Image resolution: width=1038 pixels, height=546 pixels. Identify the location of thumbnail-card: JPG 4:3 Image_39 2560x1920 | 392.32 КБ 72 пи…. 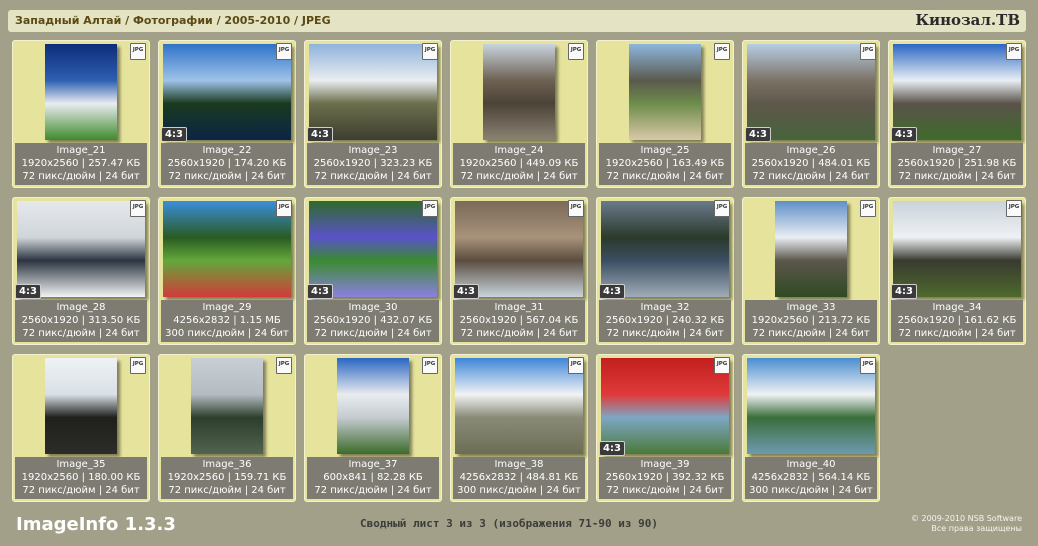
(665, 428).